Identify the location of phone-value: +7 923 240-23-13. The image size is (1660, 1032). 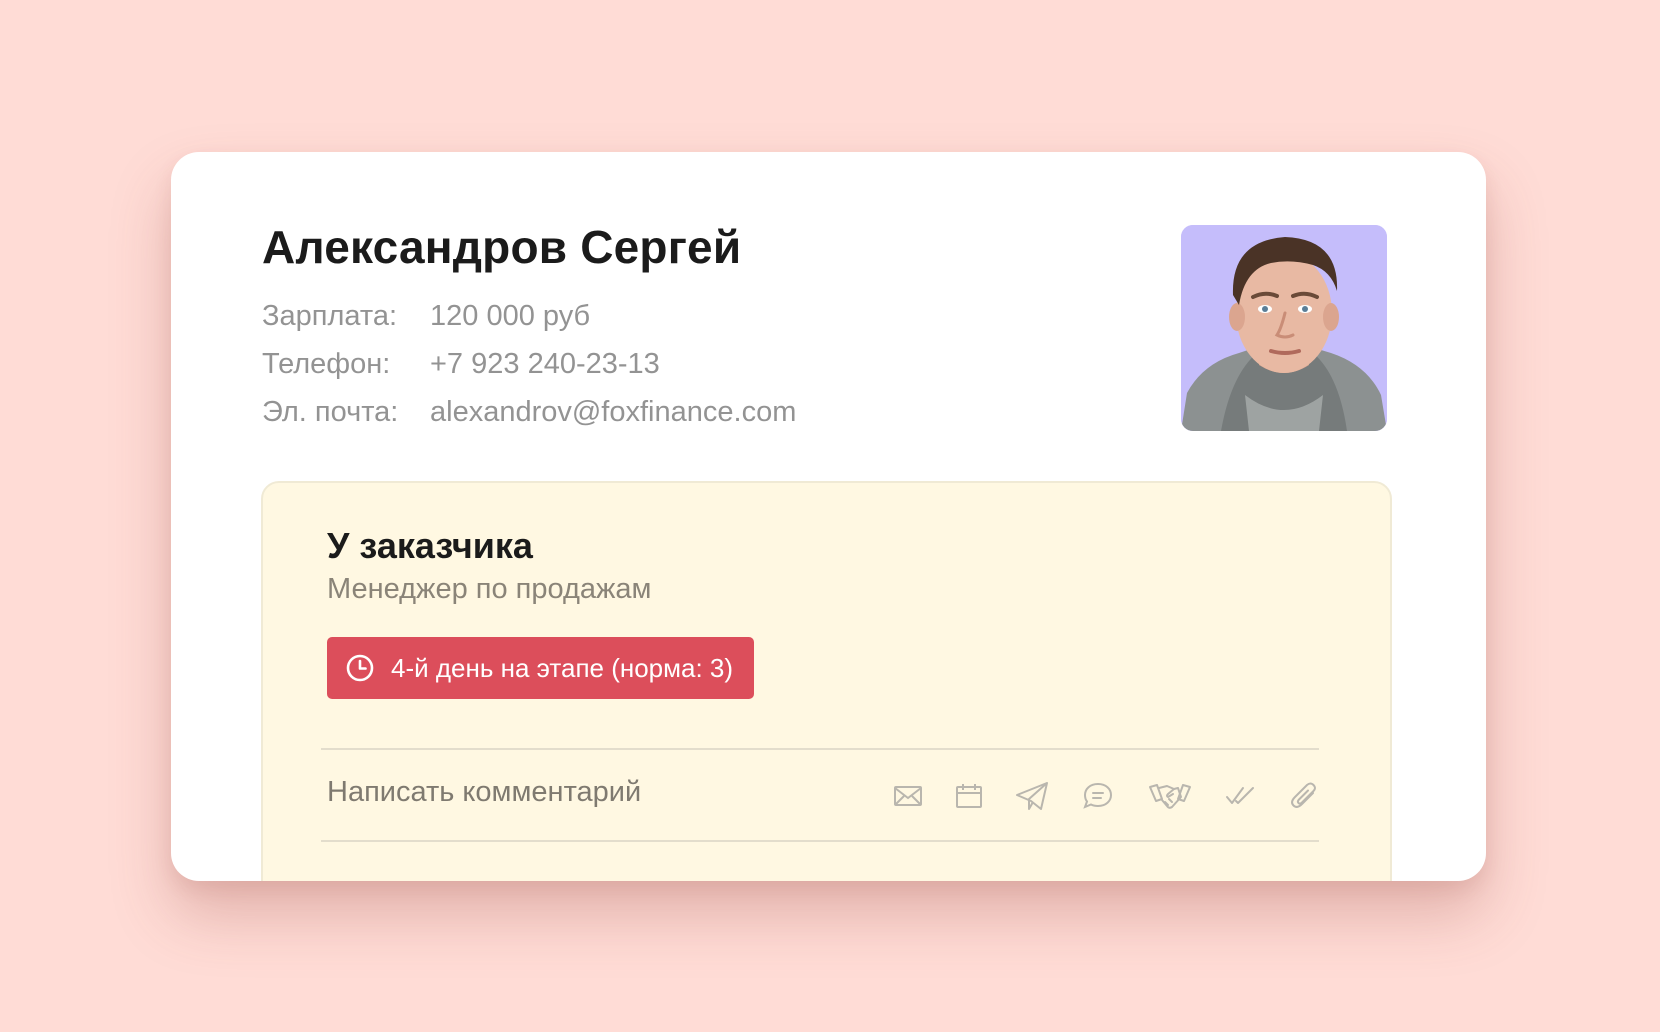
(545, 364).